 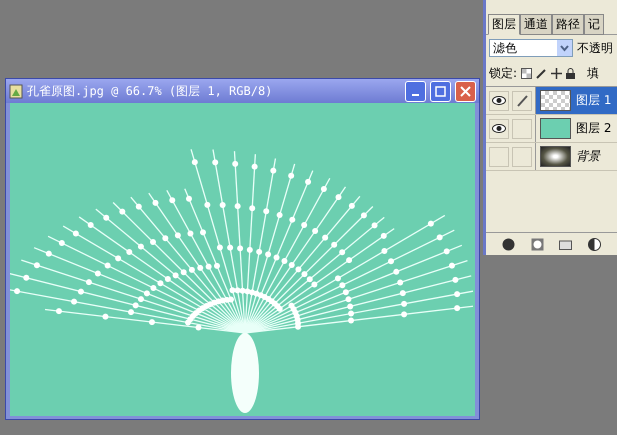 I want to click on chevron-icon, so click(x=564, y=48).